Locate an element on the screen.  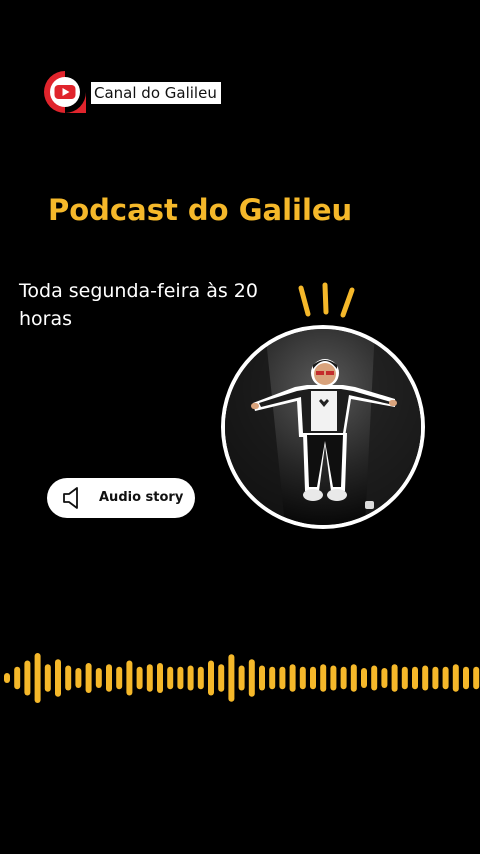
host-portrait is located at coordinates (323, 427).